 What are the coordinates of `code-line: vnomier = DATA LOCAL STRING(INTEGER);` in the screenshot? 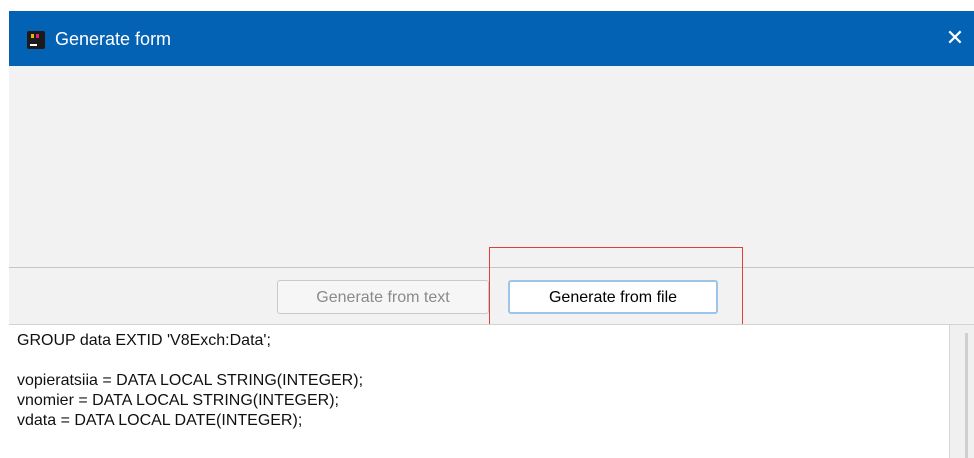 It's located at (178, 400).